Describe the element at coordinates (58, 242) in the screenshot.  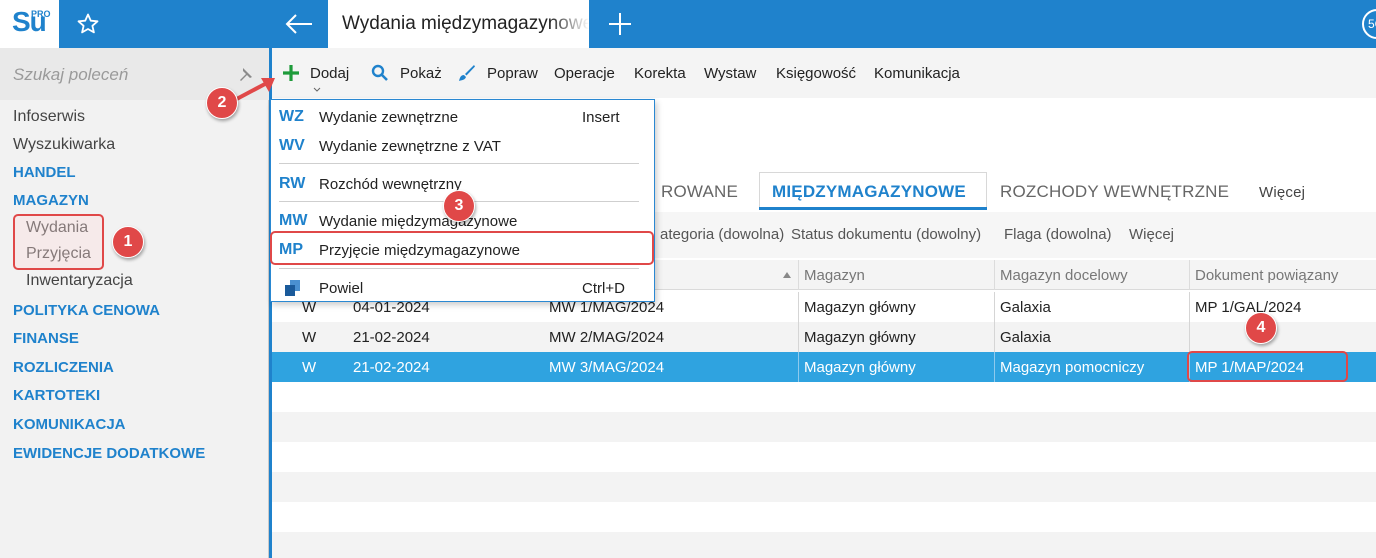
I see `annotation-highlight-wydania-przyjecia` at that location.